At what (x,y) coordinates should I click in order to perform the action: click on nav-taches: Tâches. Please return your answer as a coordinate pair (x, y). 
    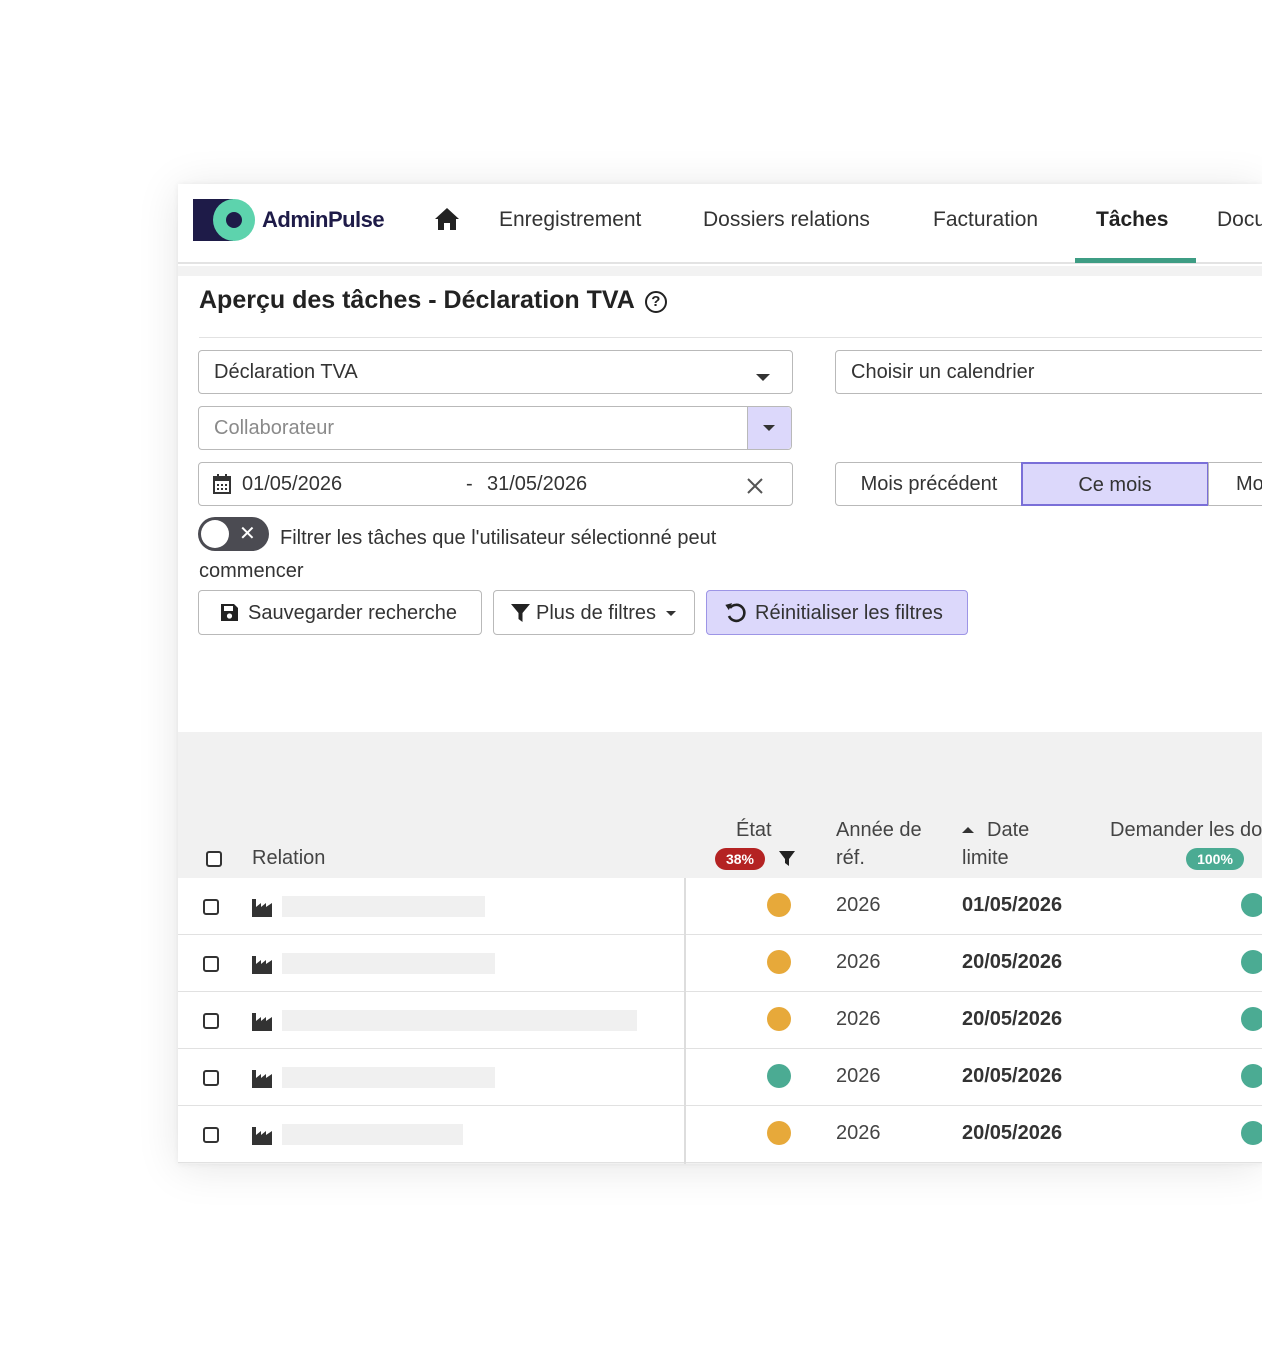
    Looking at the image, I should click on (1132, 220).